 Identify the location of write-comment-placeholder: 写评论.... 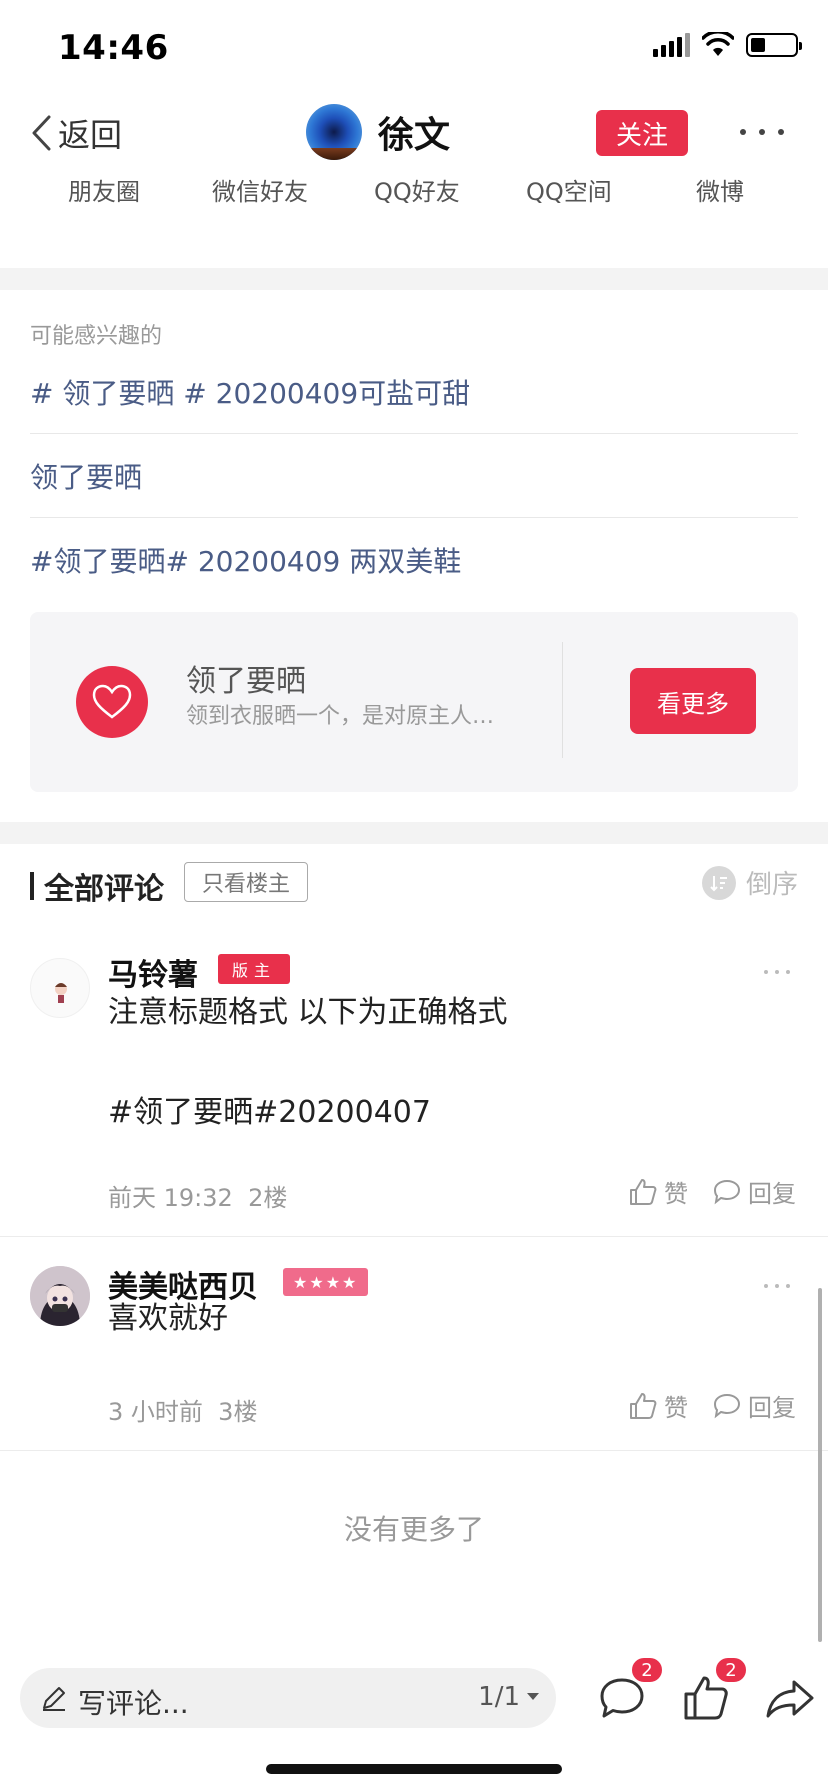
(133, 1703).